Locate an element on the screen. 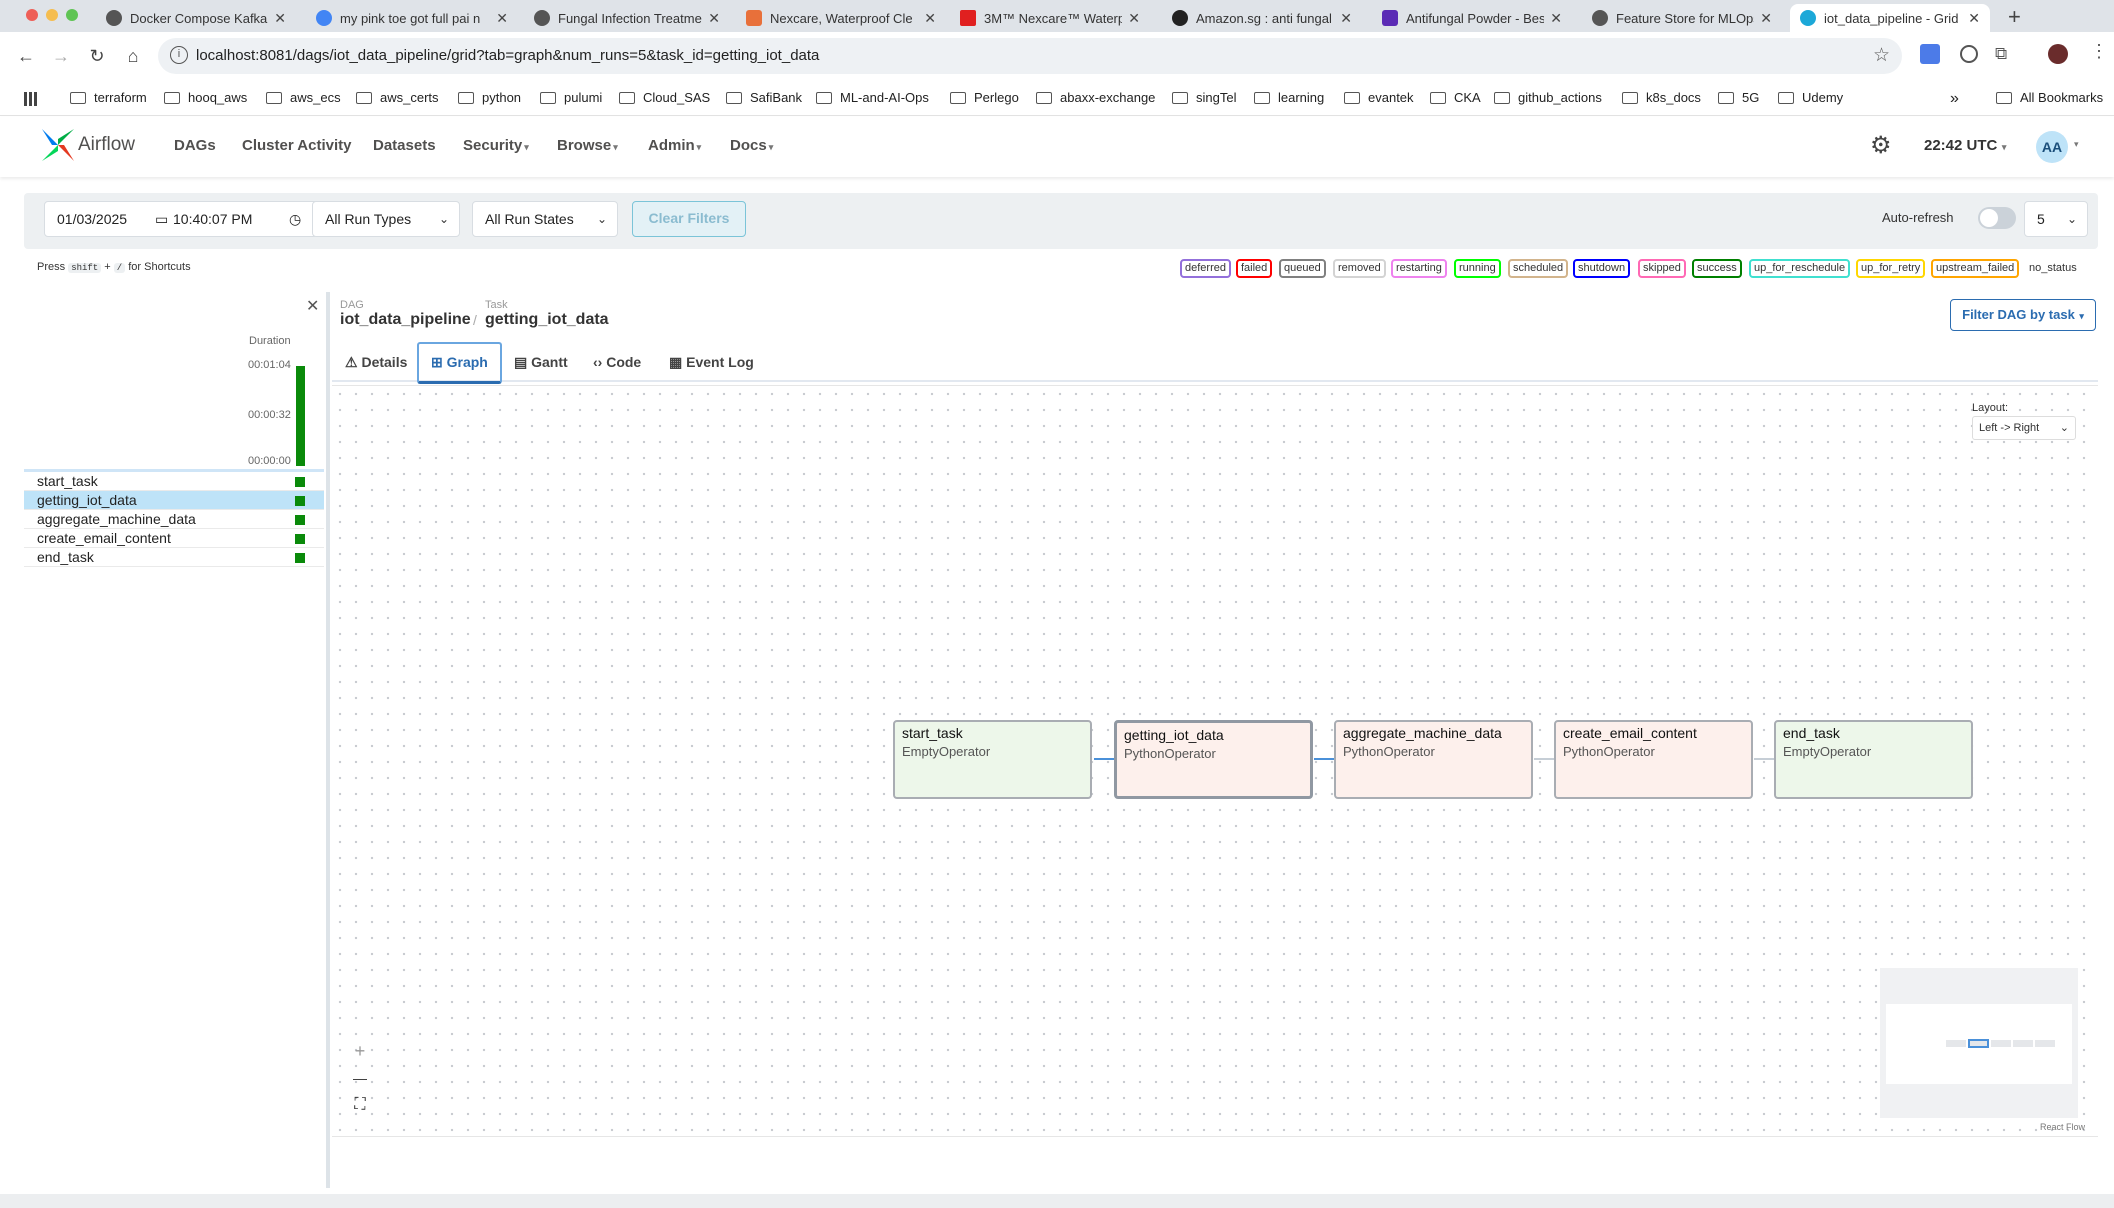 This screenshot has width=2114, height=1208. dag-run-duration-bar is located at coordinates (300, 416).